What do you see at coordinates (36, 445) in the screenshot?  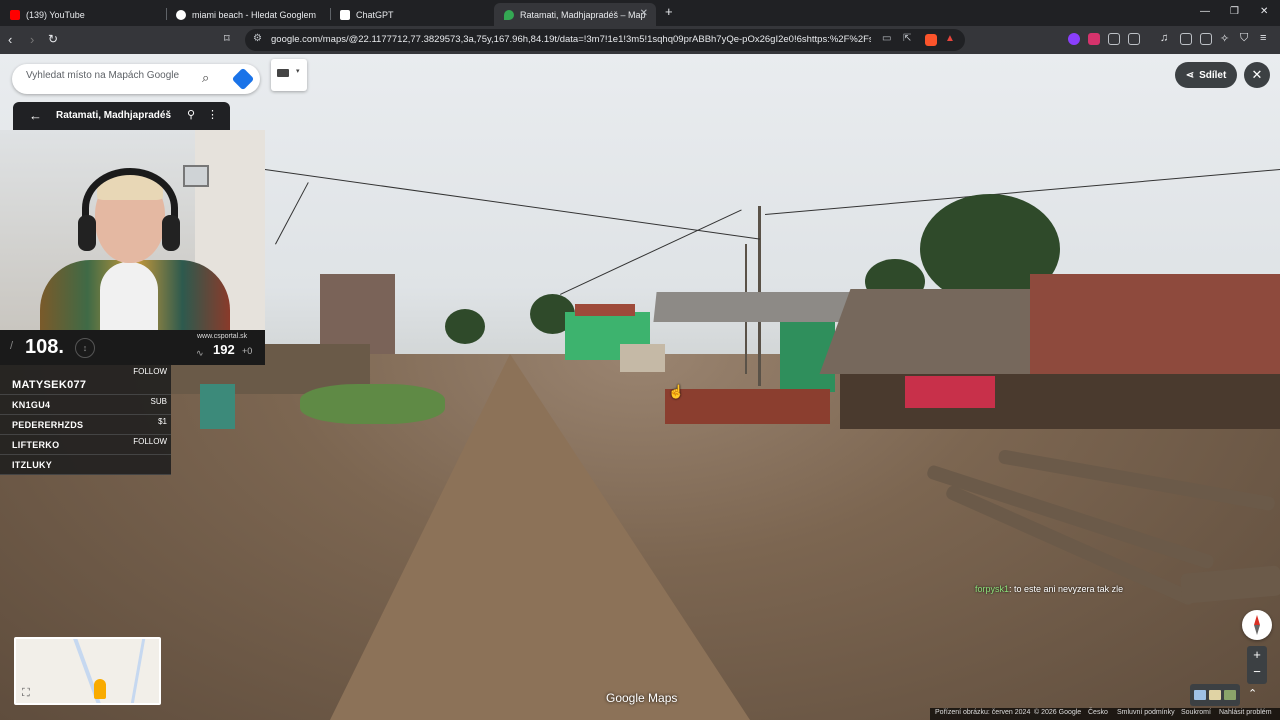 I see `leaderboard-name: LIFTERKO` at bounding box center [36, 445].